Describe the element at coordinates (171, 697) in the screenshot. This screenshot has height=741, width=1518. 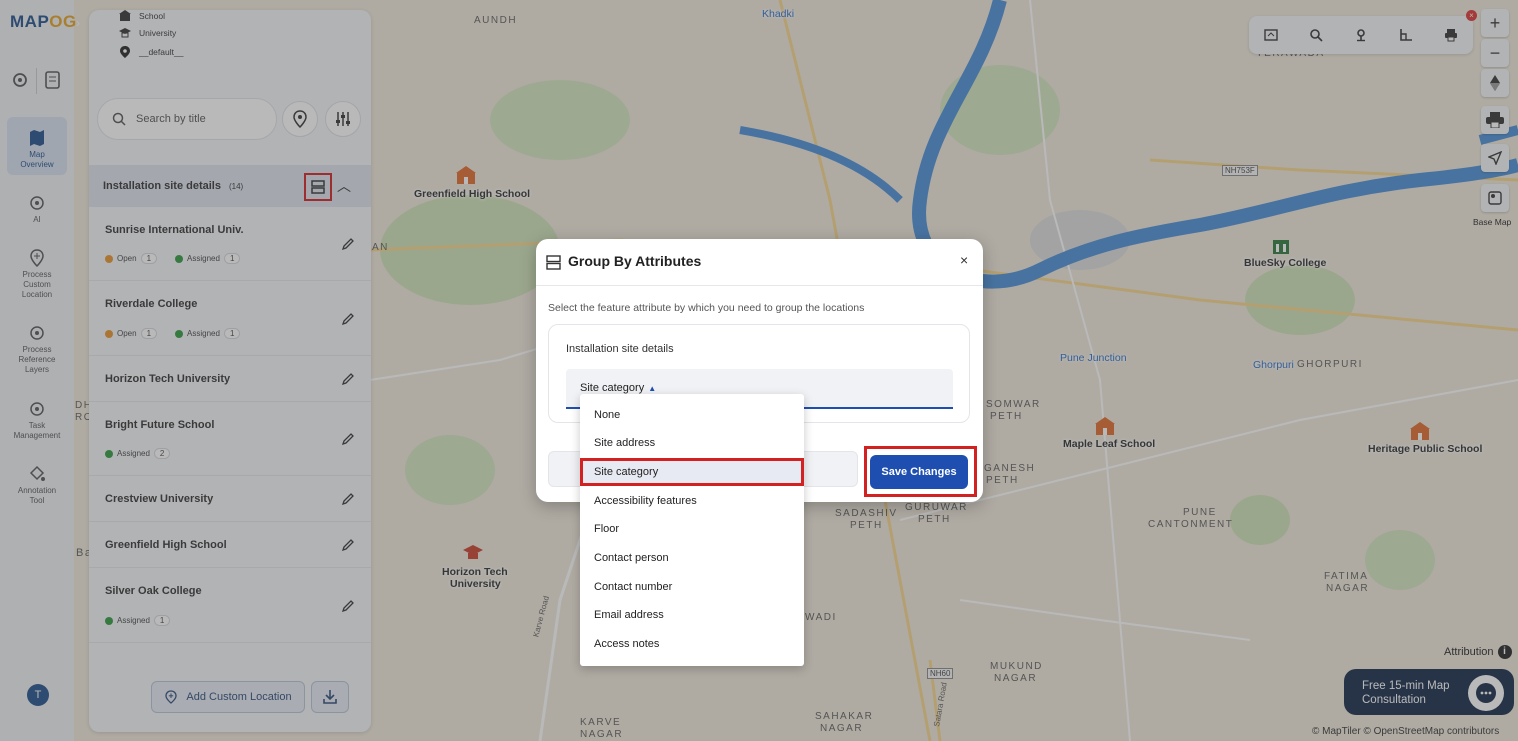
I see `location-add-icon` at that location.